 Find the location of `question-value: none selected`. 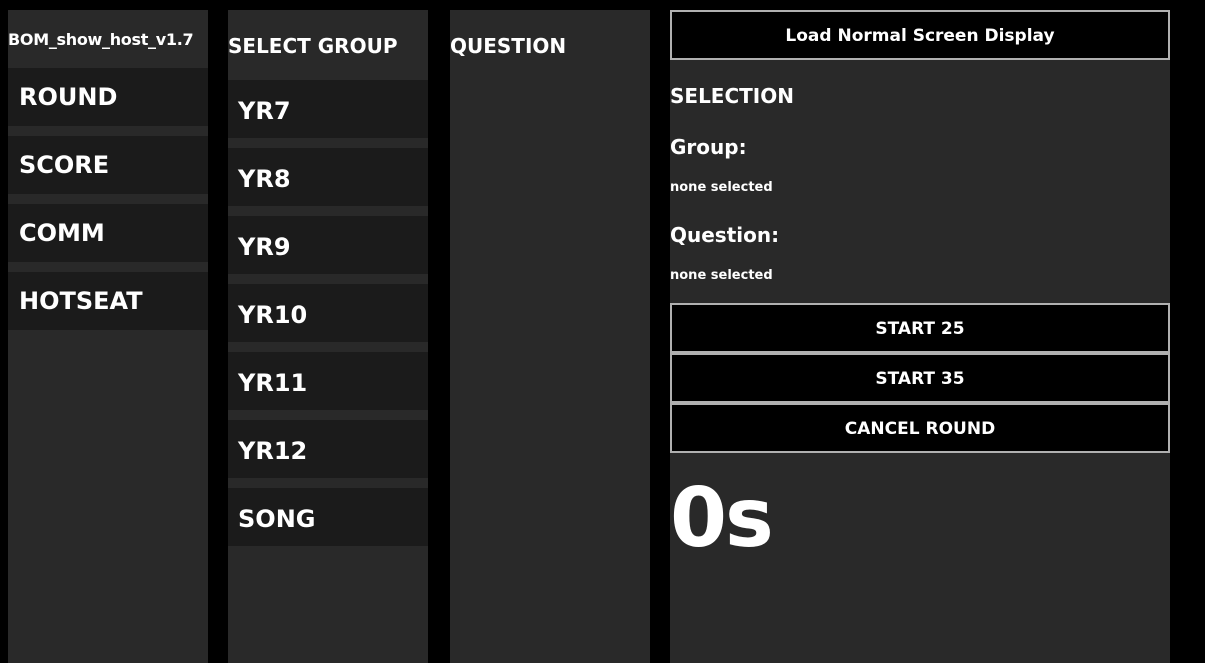

question-value: none selected is located at coordinates (721, 275).